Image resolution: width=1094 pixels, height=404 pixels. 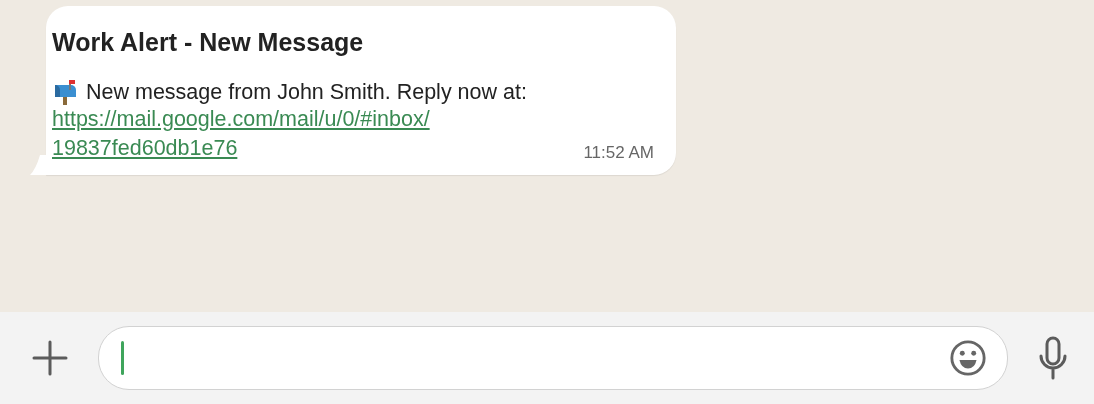 What do you see at coordinates (241, 119) in the screenshot?
I see `message-link: https://mail.google.com/mail/u/0/#inbox/` at bounding box center [241, 119].